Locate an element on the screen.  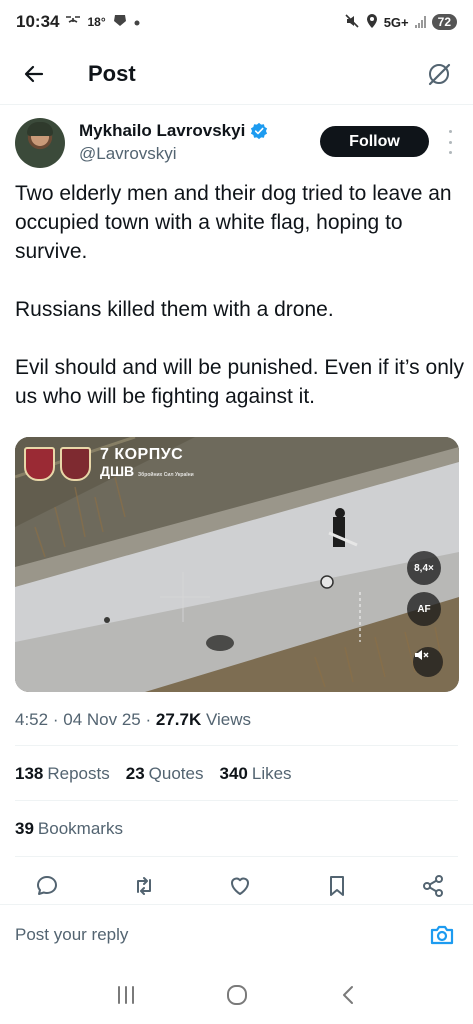
quotes-stat: 23 Quotes is located at coordinates (165, 774).